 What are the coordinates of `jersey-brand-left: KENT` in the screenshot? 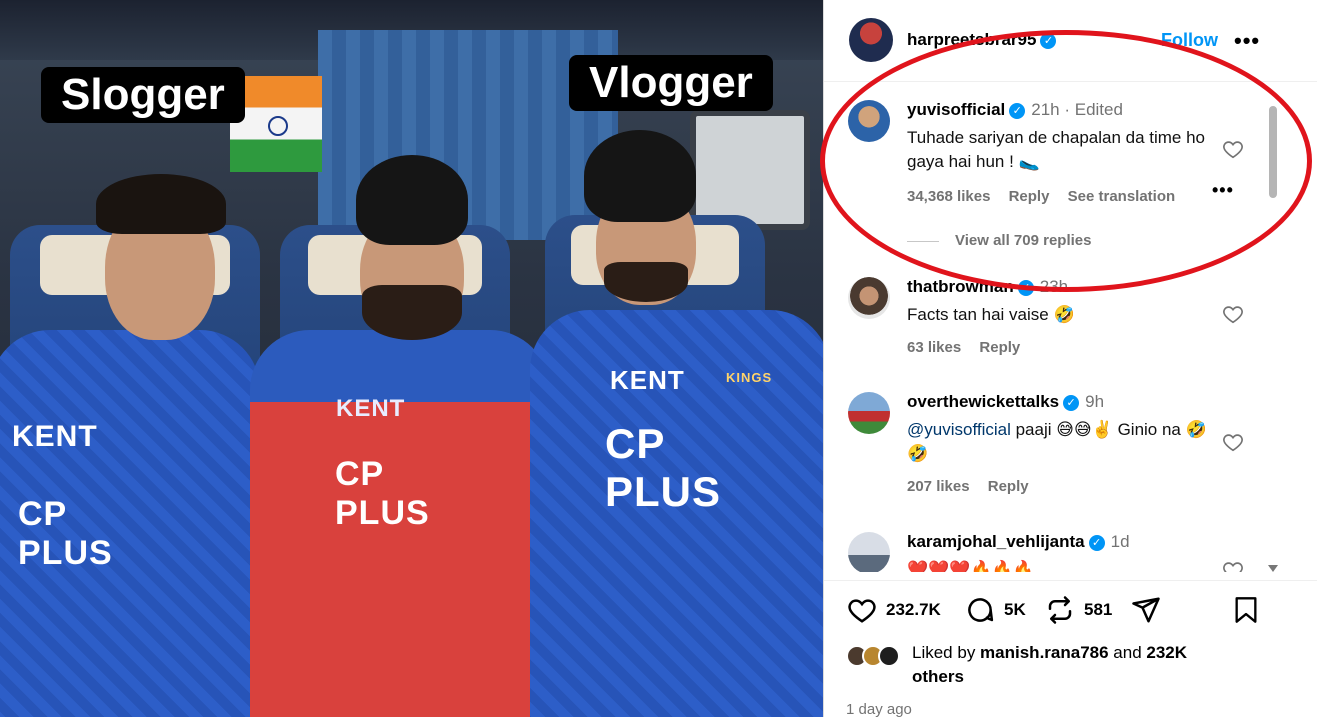 It's located at (55, 436).